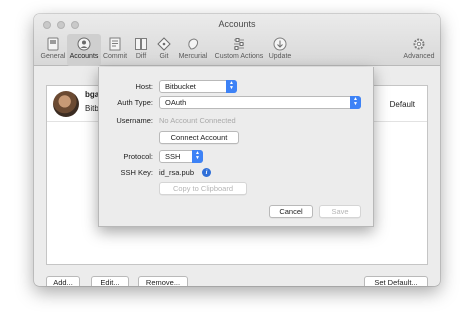 This screenshot has width=474, height=336. What do you see at coordinates (340, 211) in the screenshot?
I see `save-button: Save` at bounding box center [340, 211].